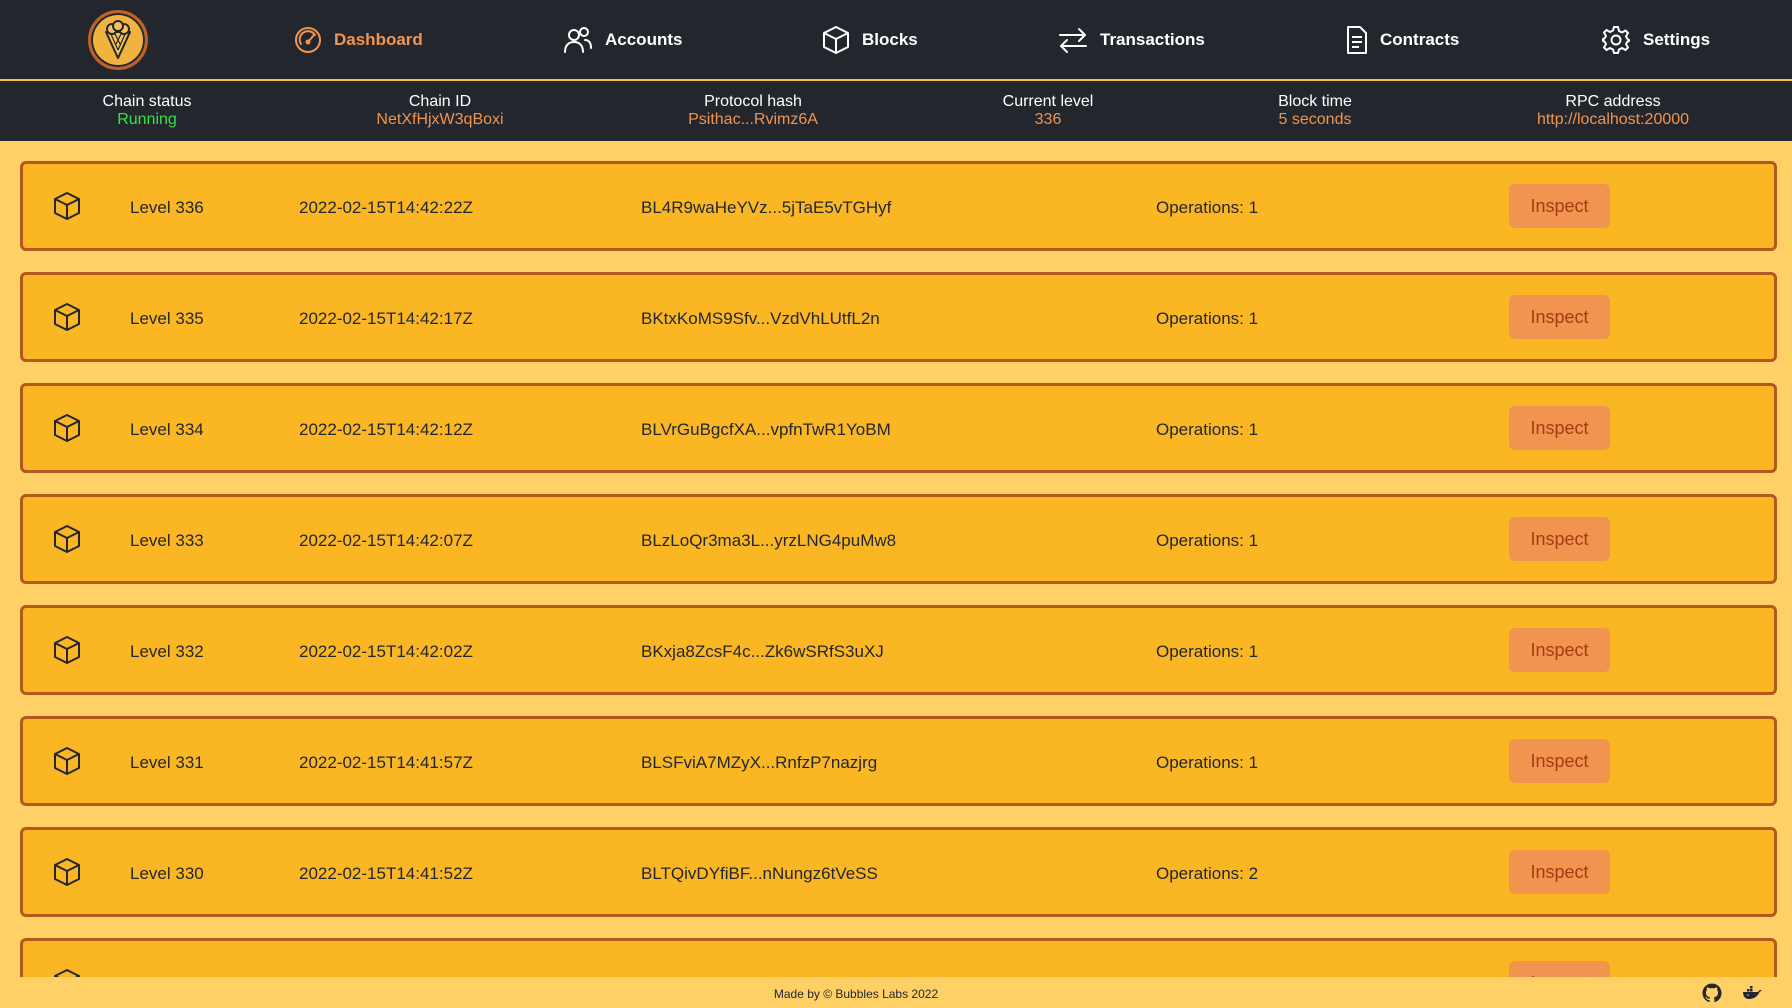 Image resolution: width=1792 pixels, height=1008 pixels. I want to click on stat-label: Current level, so click(1048, 101).